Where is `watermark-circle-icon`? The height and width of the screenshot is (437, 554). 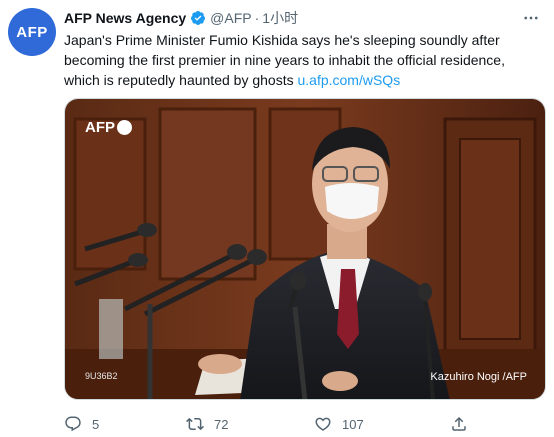
watermark-circle-icon is located at coordinates (124, 127).